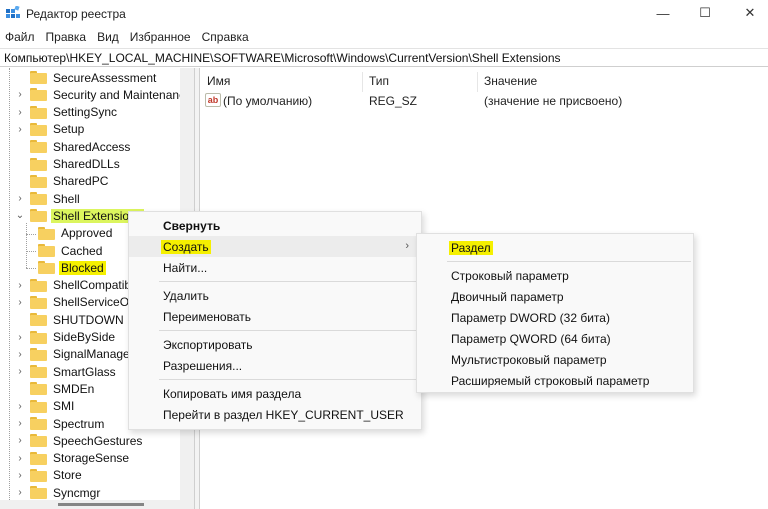 Image resolution: width=768 pixels, height=509 pixels. Describe the element at coordinates (705, 13) in the screenshot. I see `maximize-button: ☐` at that location.